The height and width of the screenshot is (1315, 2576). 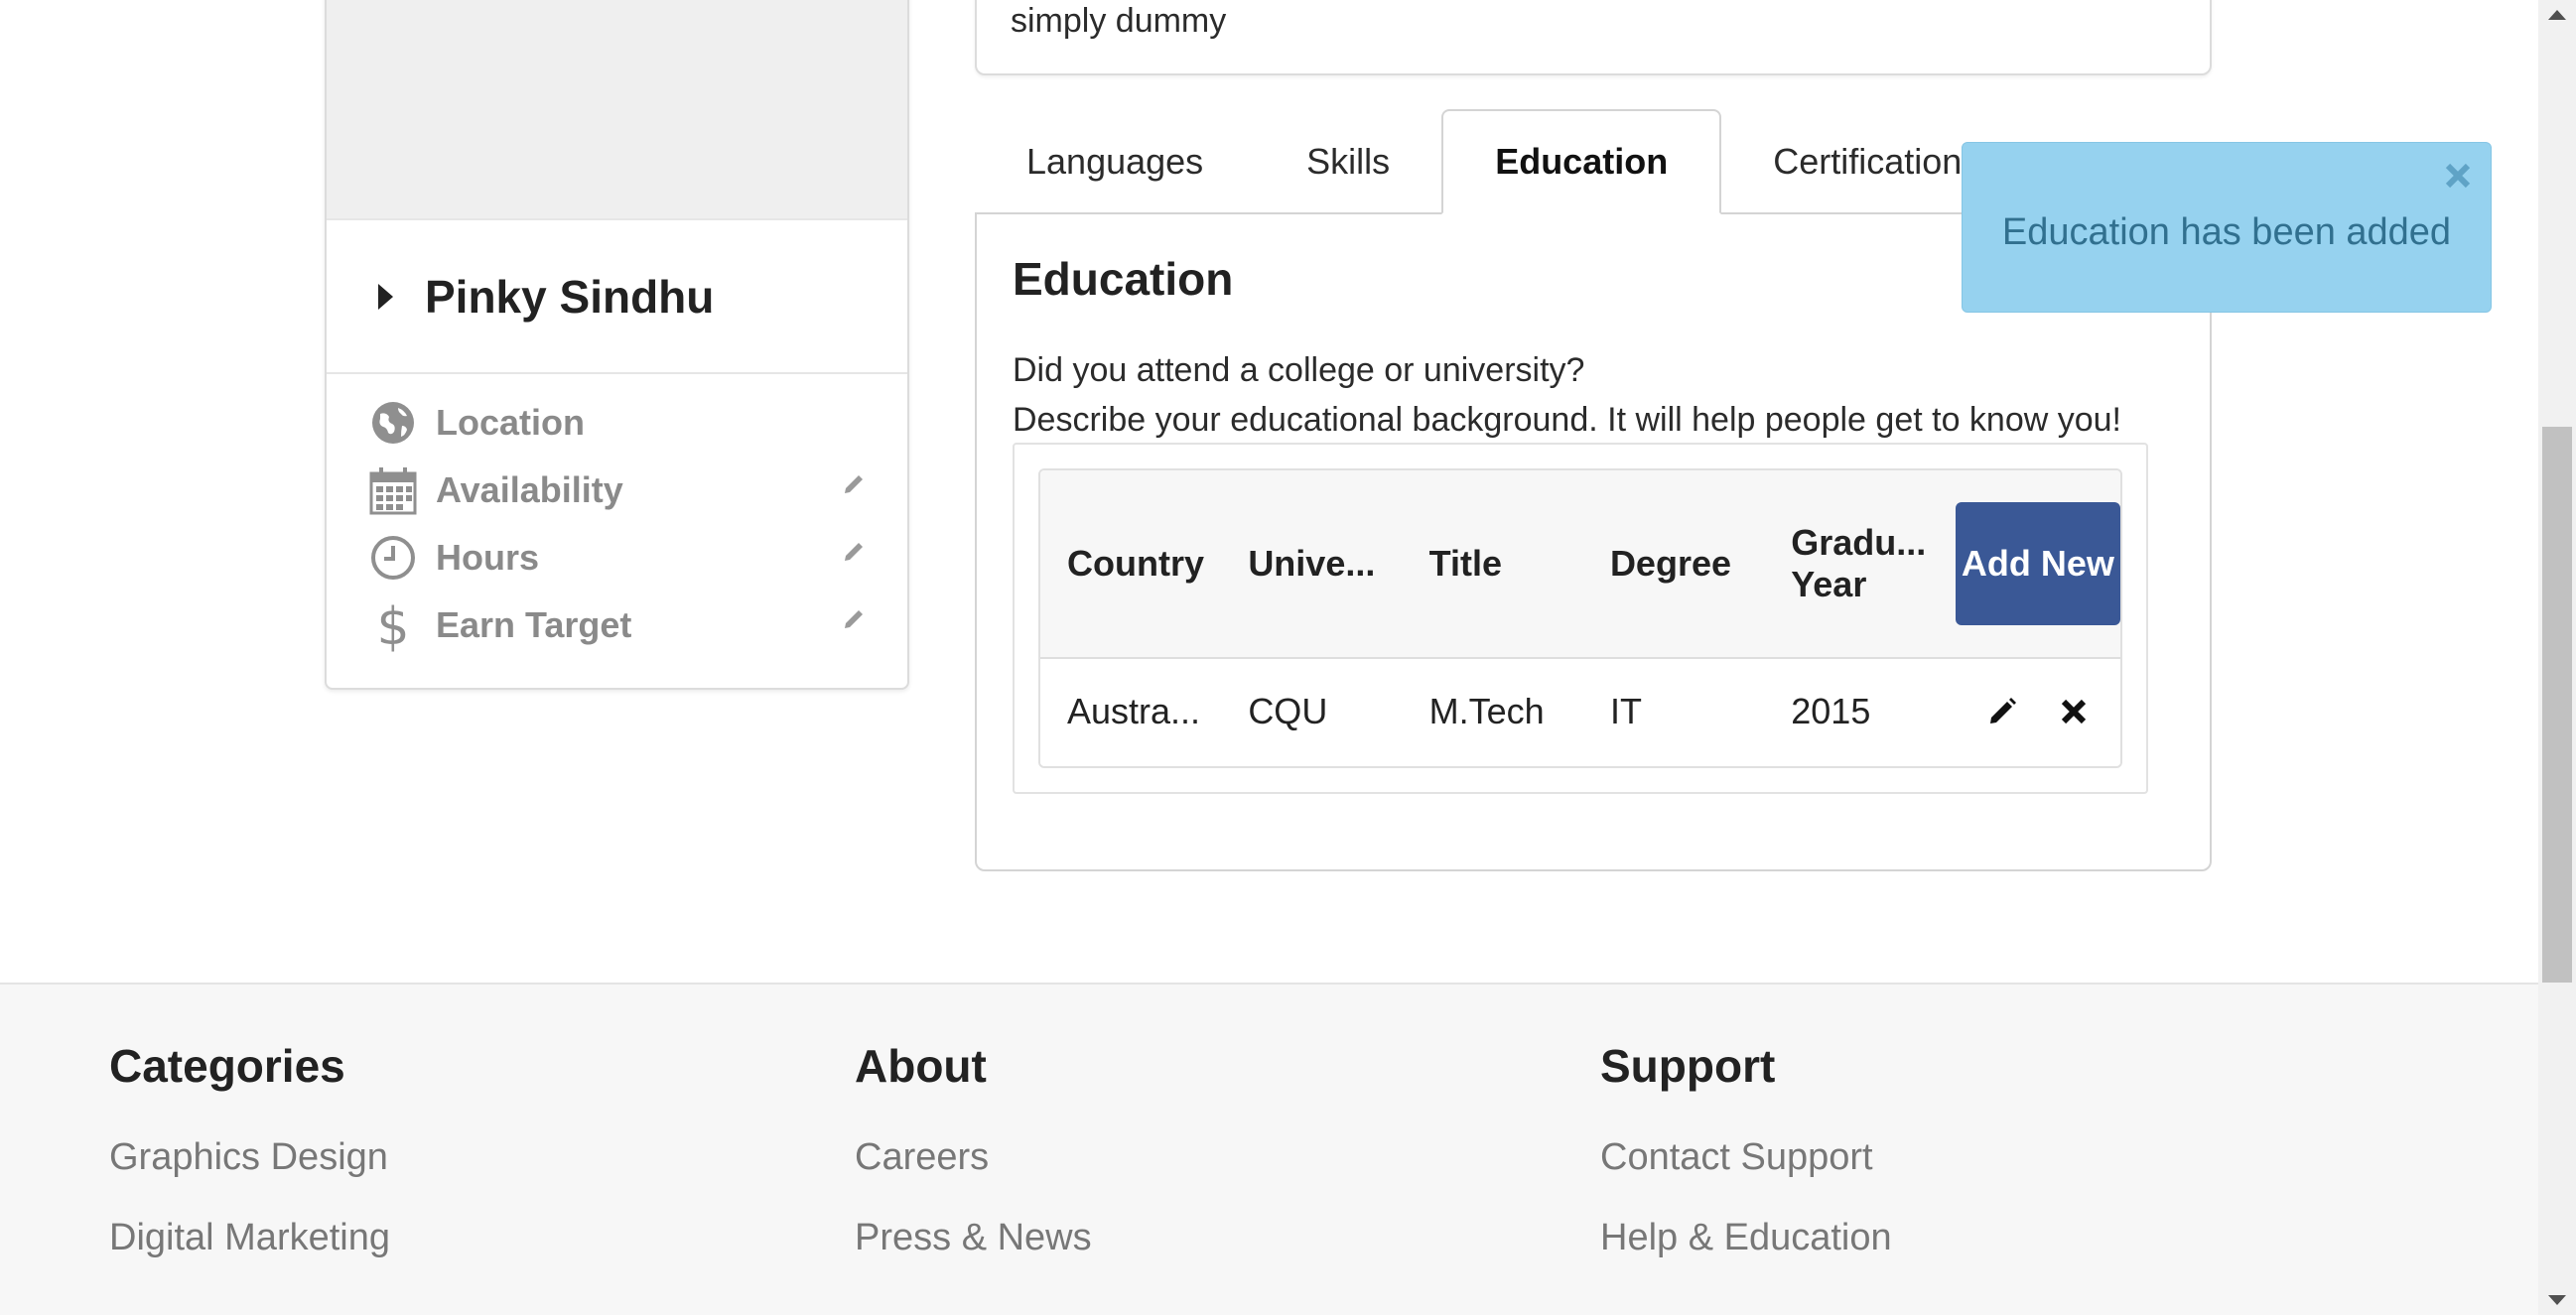 I want to click on meta-item-availability: Availability, so click(x=617, y=491).